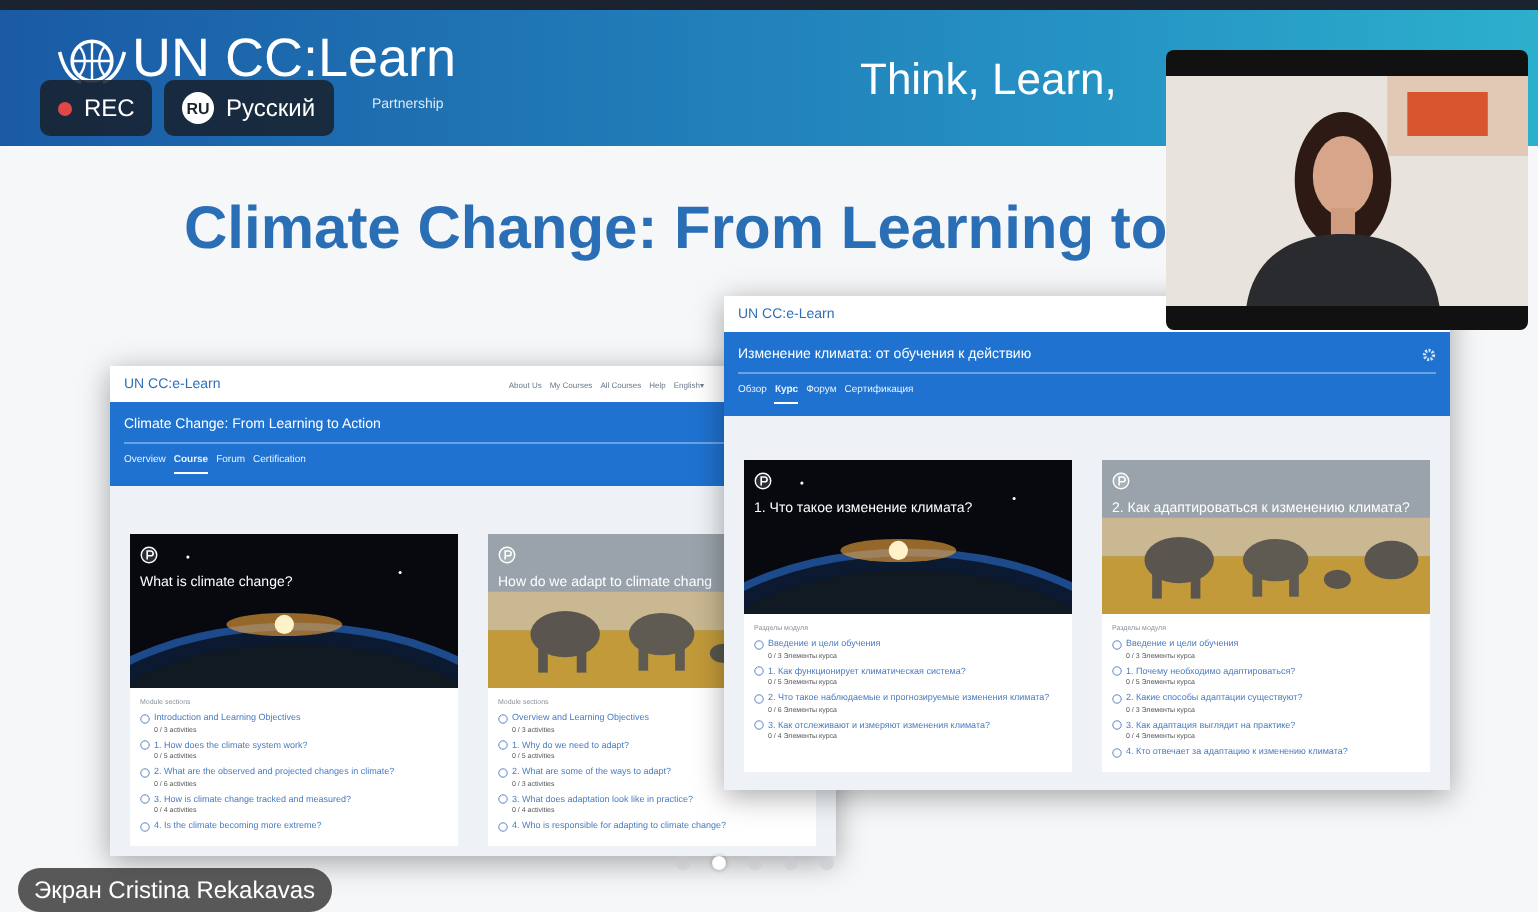 The height and width of the screenshot is (912, 1538). Describe the element at coordinates (198, 108) in the screenshot. I see `language-code: RU` at that location.